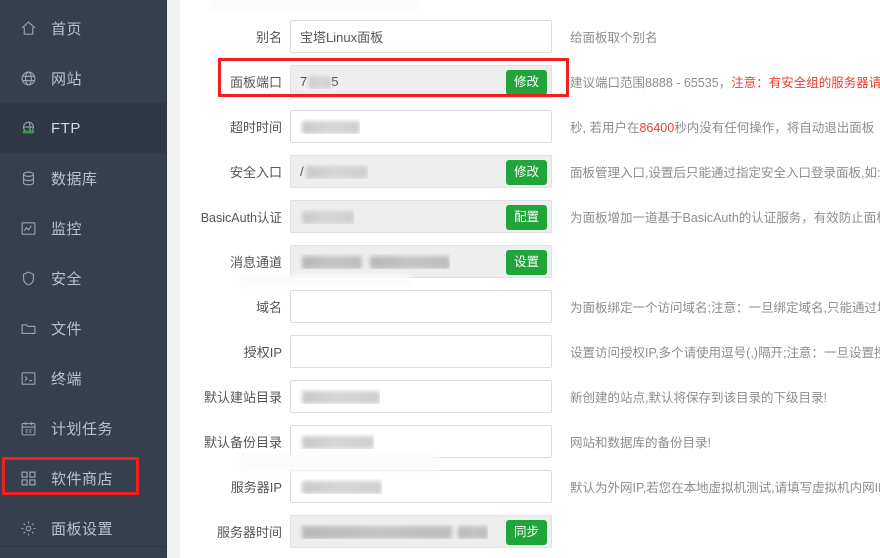 The width and height of the screenshot is (880, 558). I want to click on row-help: 为面板增加一道基于BasicAuth的认证服务，有效防止面板, so click(716, 216).